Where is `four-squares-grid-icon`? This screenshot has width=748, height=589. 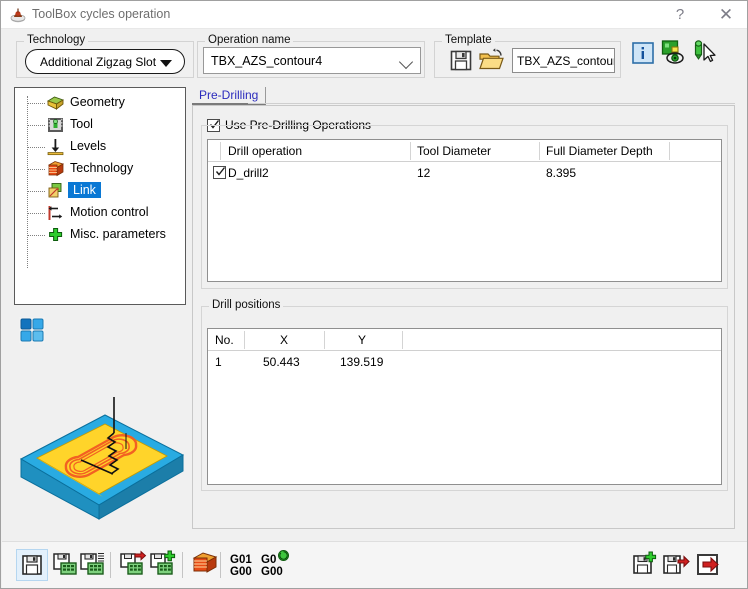
four-squares-grid-icon is located at coordinates (32, 330).